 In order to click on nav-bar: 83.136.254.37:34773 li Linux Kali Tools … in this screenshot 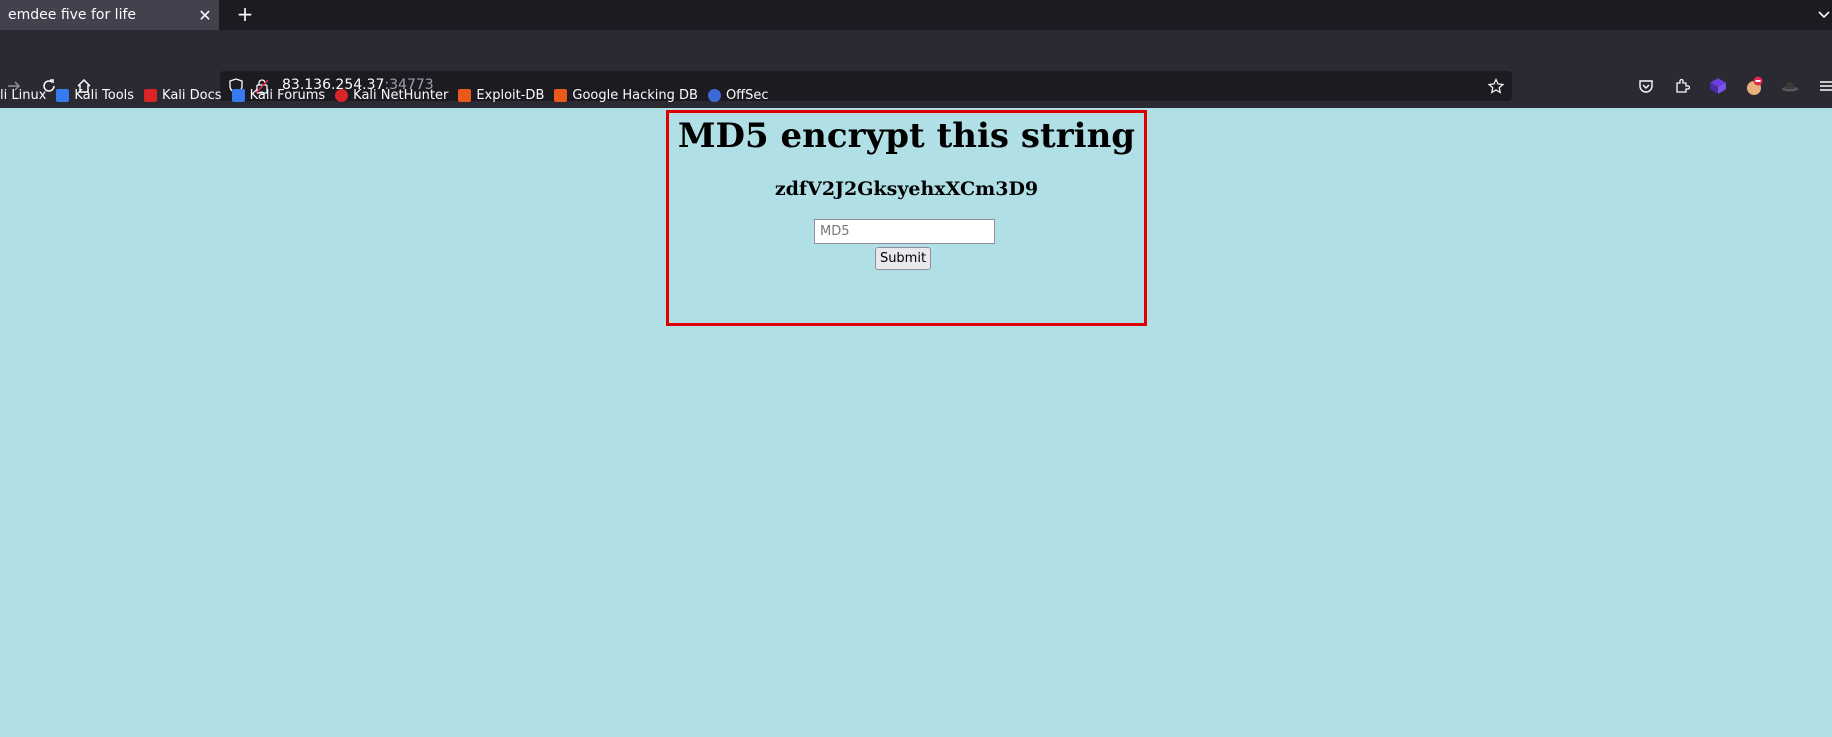, I will do `click(916, 71)`.